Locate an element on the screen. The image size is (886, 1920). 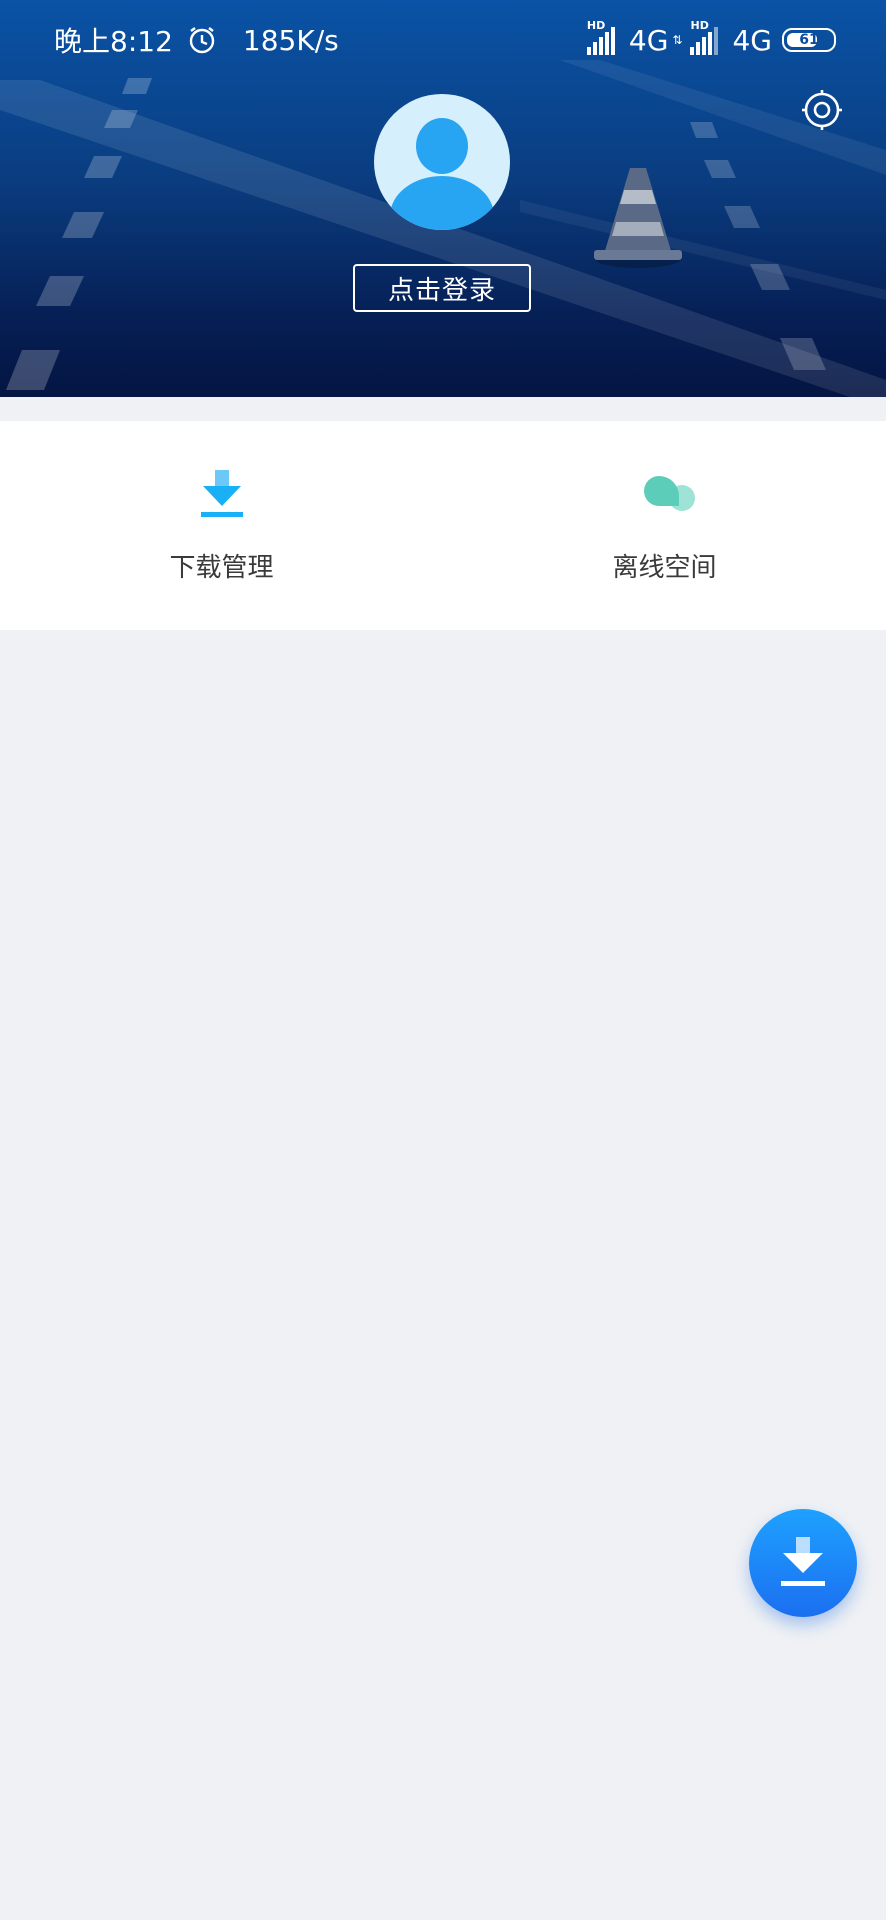
data-arrows-icon: ⇅ is located at coordinates (677, 40).